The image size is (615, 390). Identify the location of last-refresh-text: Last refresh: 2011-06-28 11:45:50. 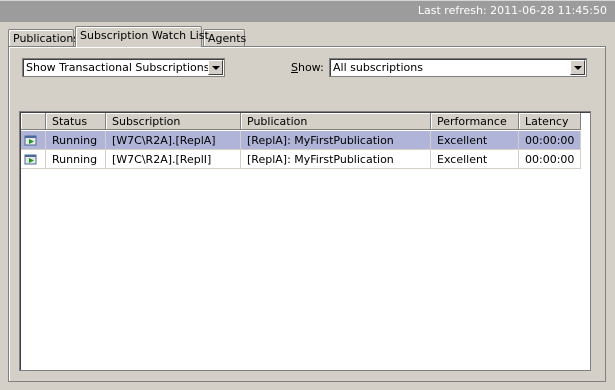
(512, 10).